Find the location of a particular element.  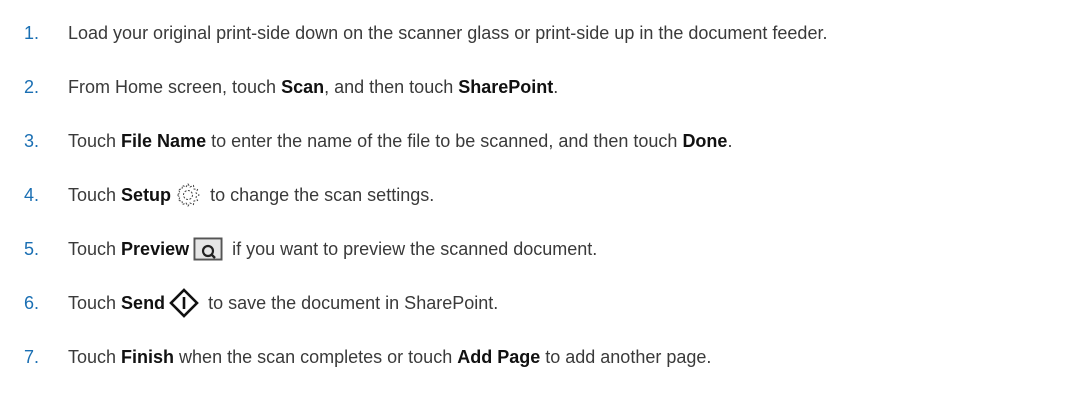

step-number: 3. is located at coordinates (32, 140).